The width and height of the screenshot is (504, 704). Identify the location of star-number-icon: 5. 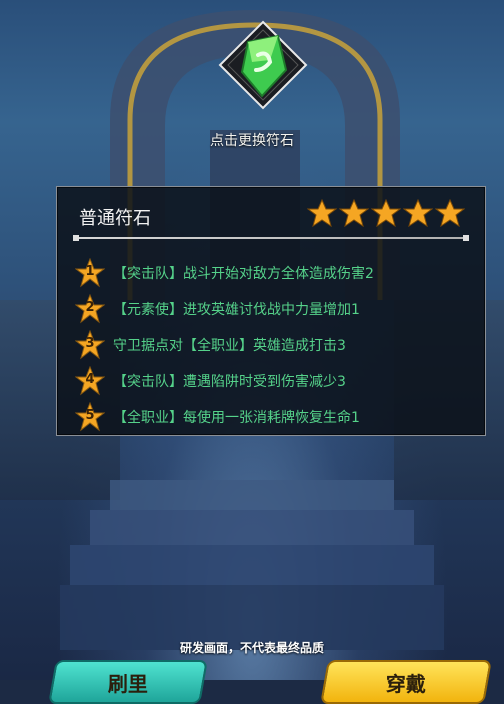
(90, 417).